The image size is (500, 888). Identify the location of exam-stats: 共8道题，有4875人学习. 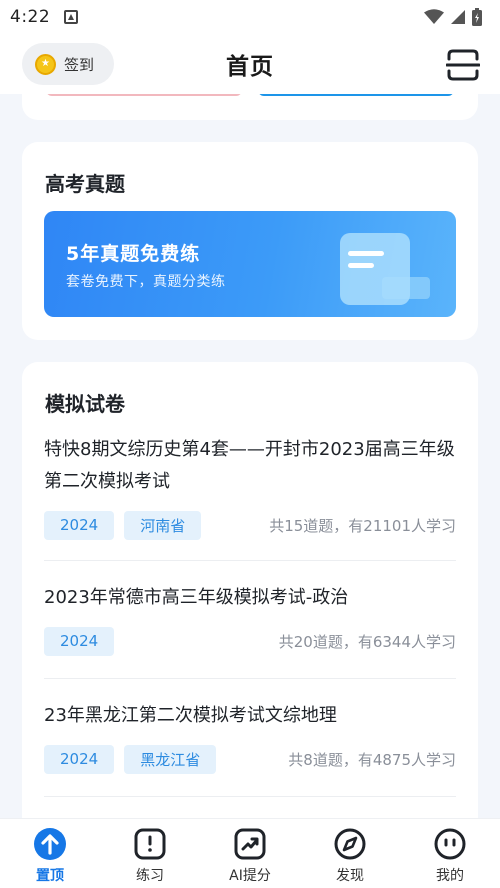
(372, 759).